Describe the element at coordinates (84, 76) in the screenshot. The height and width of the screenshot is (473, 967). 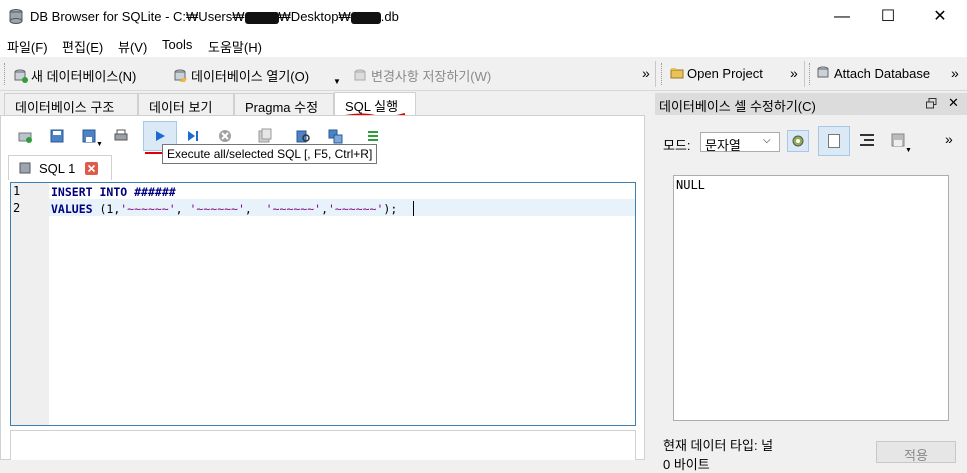
I see `new-database-label: 새 데이터베이스(N)` at that location.